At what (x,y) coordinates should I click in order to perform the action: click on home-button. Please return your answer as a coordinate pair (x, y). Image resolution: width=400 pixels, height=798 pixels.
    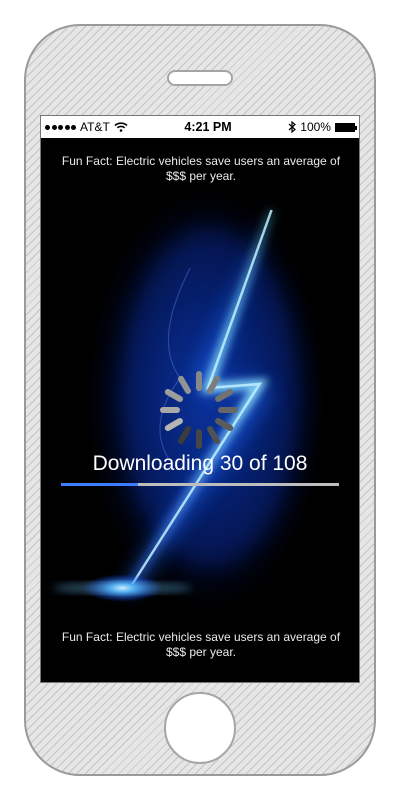
    Looking at the image, I should click on (200, 728).